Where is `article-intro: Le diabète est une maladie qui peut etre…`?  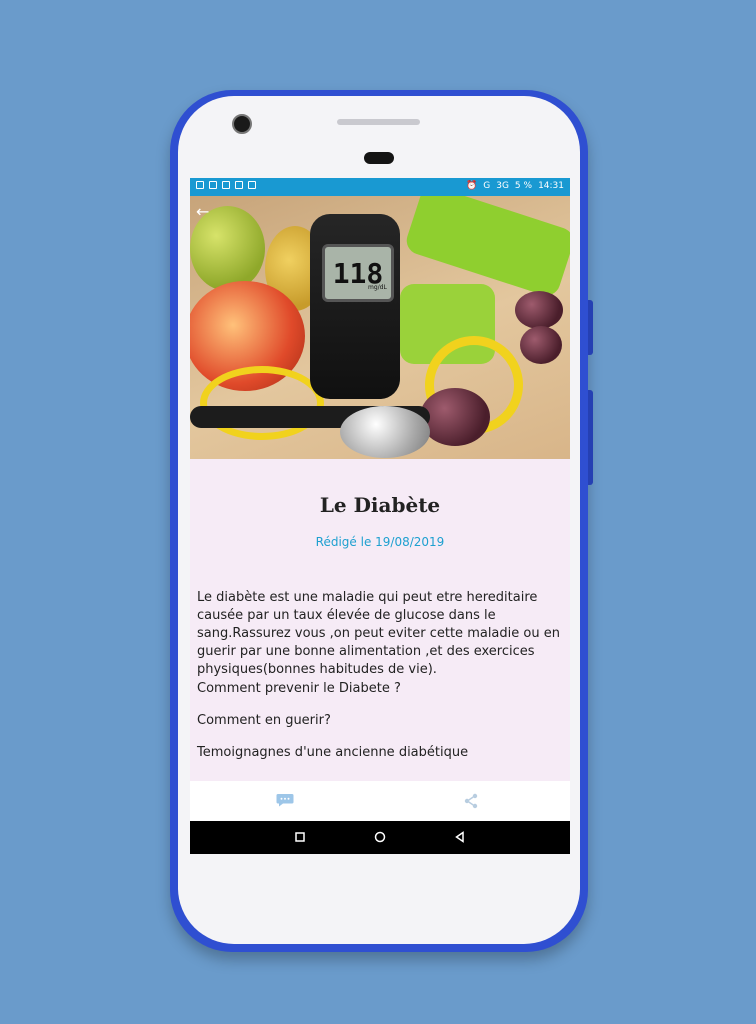 article-intro: Le diabète est une maladie qui peut etre… is located at coordinates (378, 633).